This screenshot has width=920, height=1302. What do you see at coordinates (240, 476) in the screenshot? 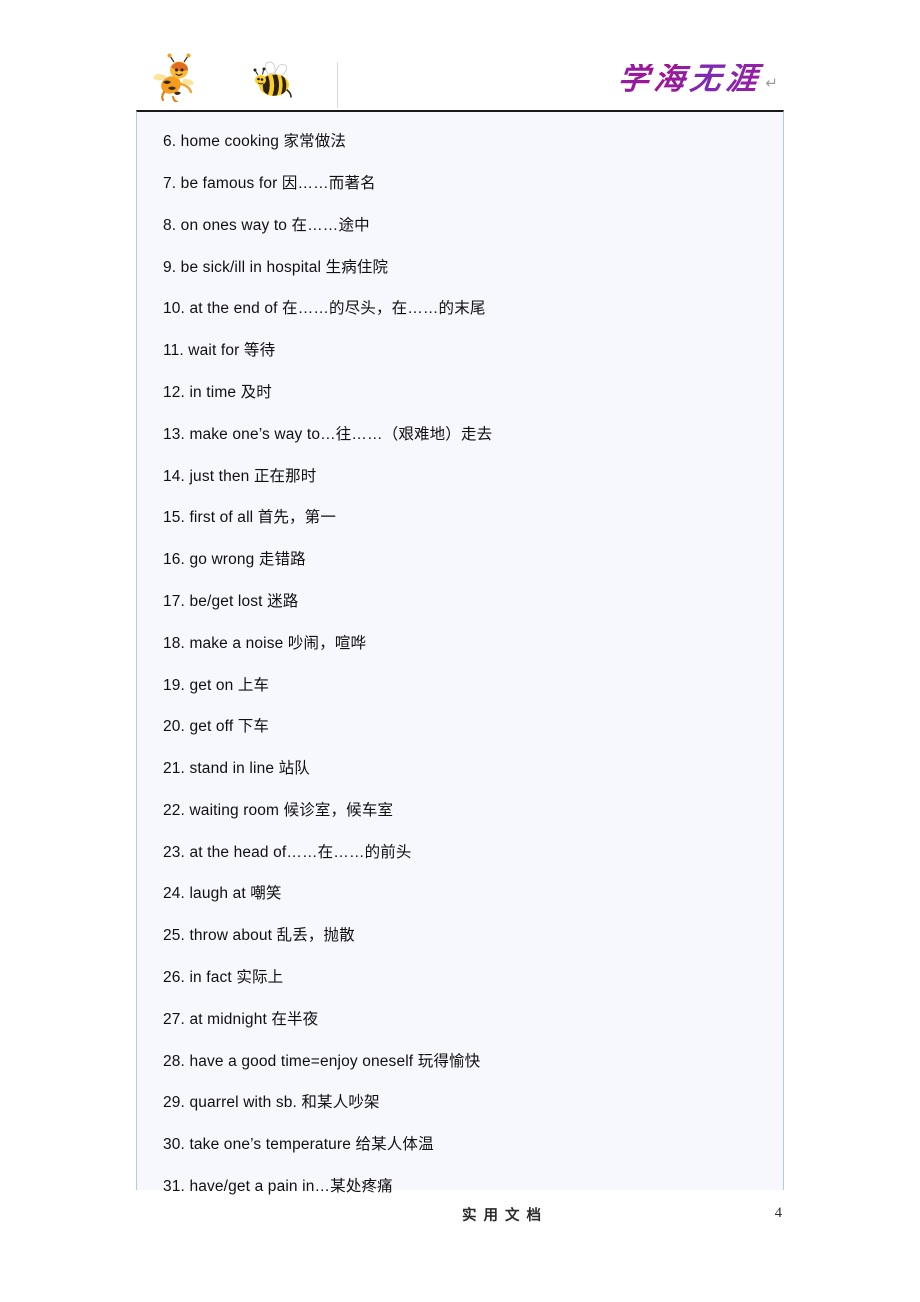
I see `phrase-entry: 14. just then 正在那时` at bounding box center [240, 476].